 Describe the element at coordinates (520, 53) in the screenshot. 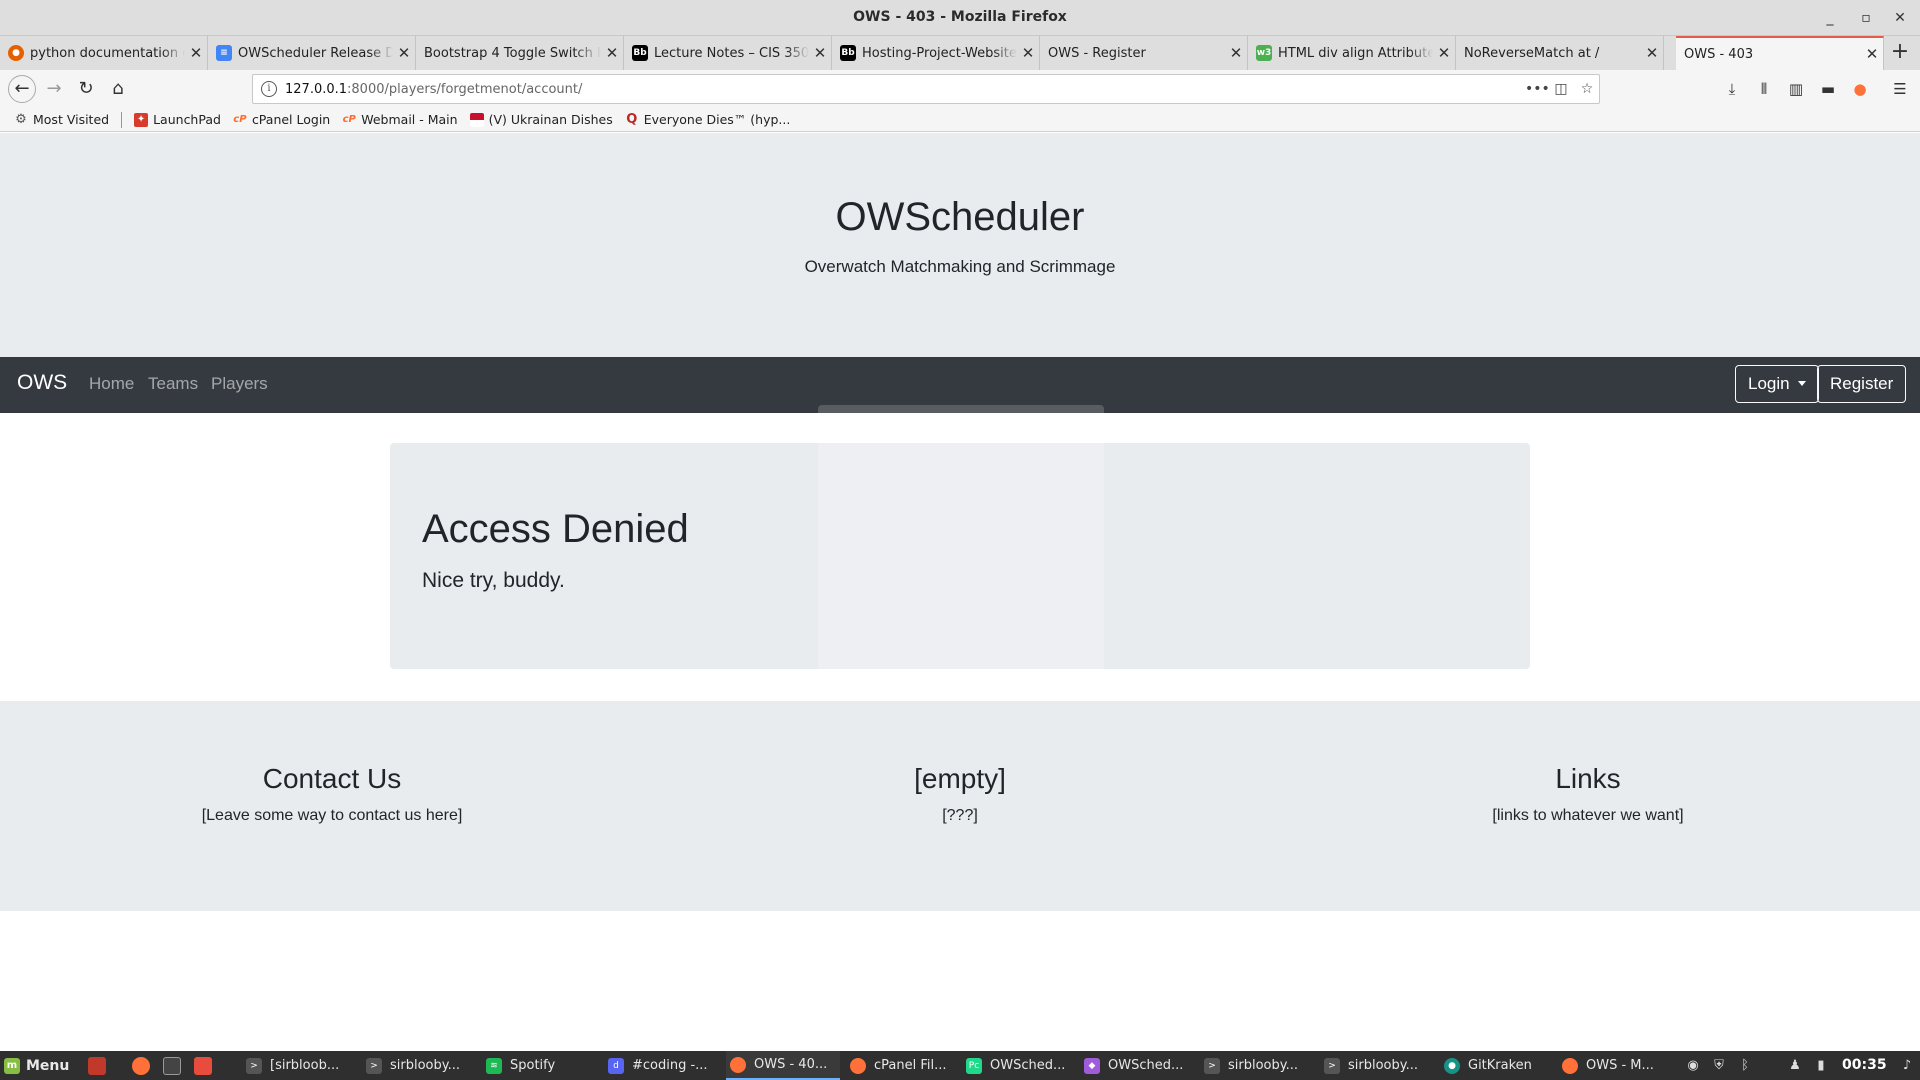

I see `tab-bootstrap-toggle: Bootstrap 4 Toggle Switch Button ✕` at that location.